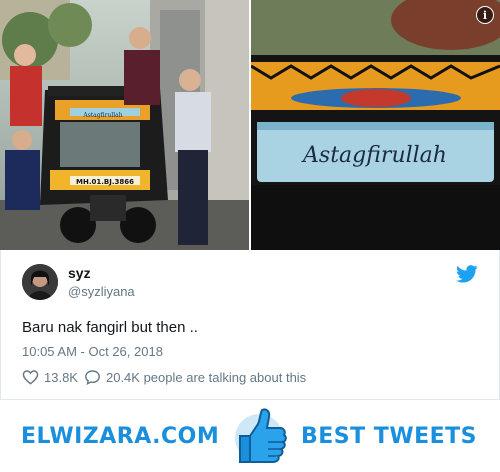  Describe the element at coordinates (105, 182) in the screenshot. I see `registration-plate: MH.01.BJ.3866` at that location.